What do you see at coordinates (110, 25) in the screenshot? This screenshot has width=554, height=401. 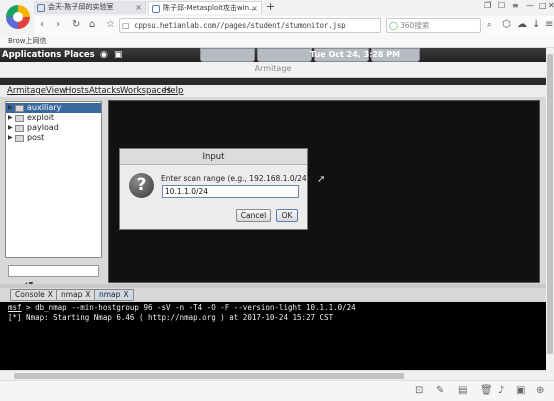 I see `favorite-star-icon: ☆` at bounding box center [110, 25].